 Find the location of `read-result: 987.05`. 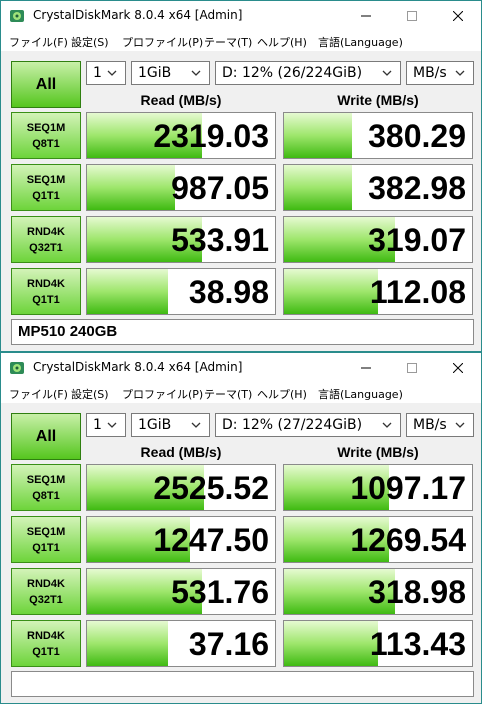

read-result: 987.05 is located at coordinates (181, 187).